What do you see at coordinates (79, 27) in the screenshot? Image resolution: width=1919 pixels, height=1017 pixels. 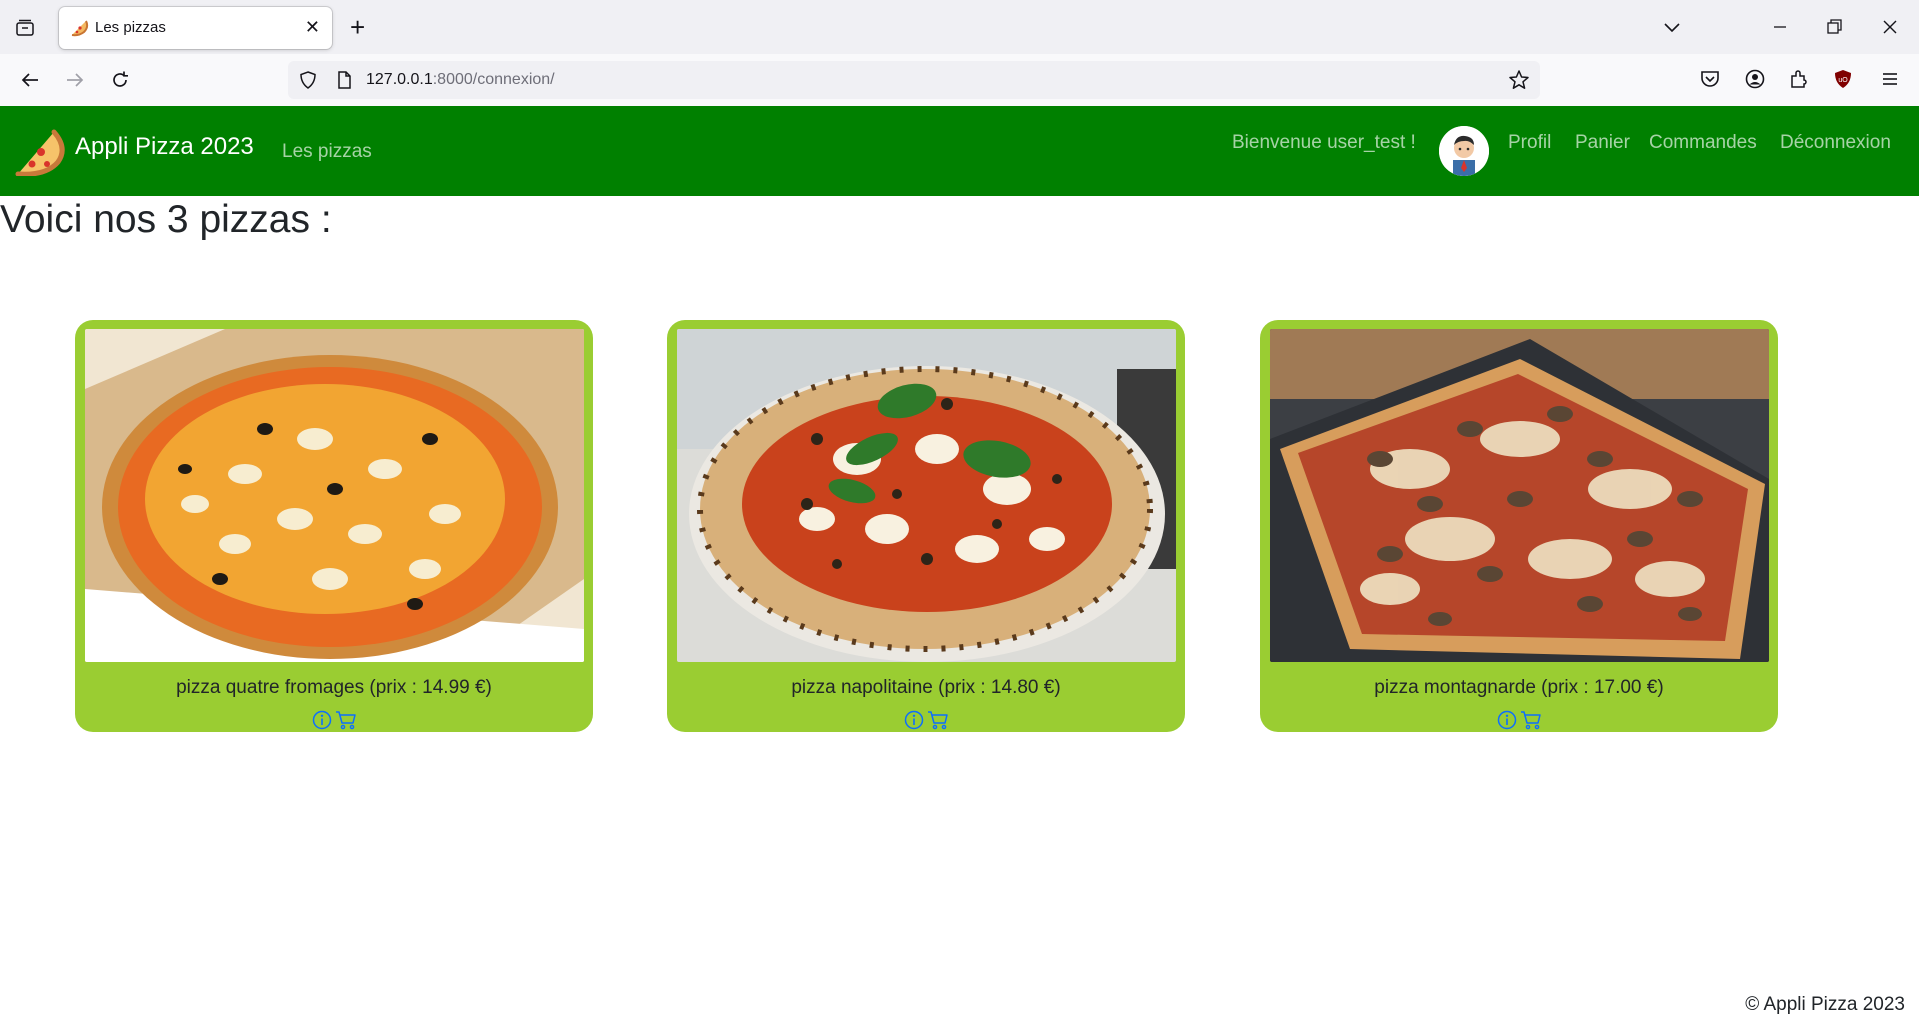 I see `pizza-favicon-icon` at bounding box center [79, 27].